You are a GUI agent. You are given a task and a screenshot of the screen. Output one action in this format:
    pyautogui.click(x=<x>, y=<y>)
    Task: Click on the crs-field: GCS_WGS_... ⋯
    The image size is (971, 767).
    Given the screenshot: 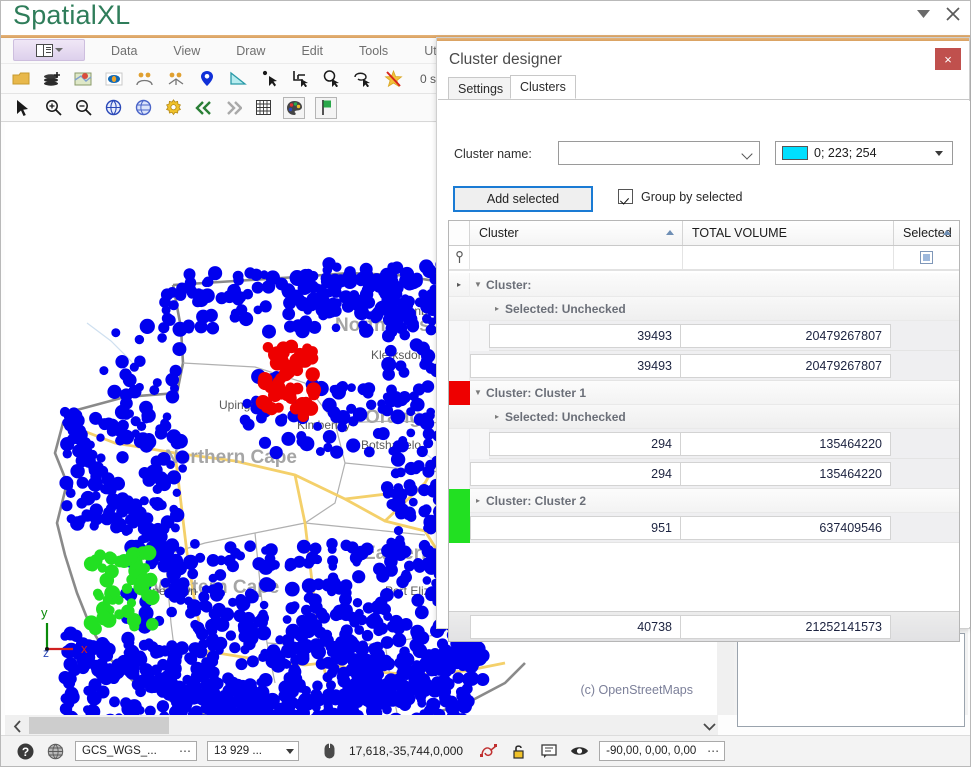 What is the action you would take?
    pyautogui.click(x=136, y=751)
    